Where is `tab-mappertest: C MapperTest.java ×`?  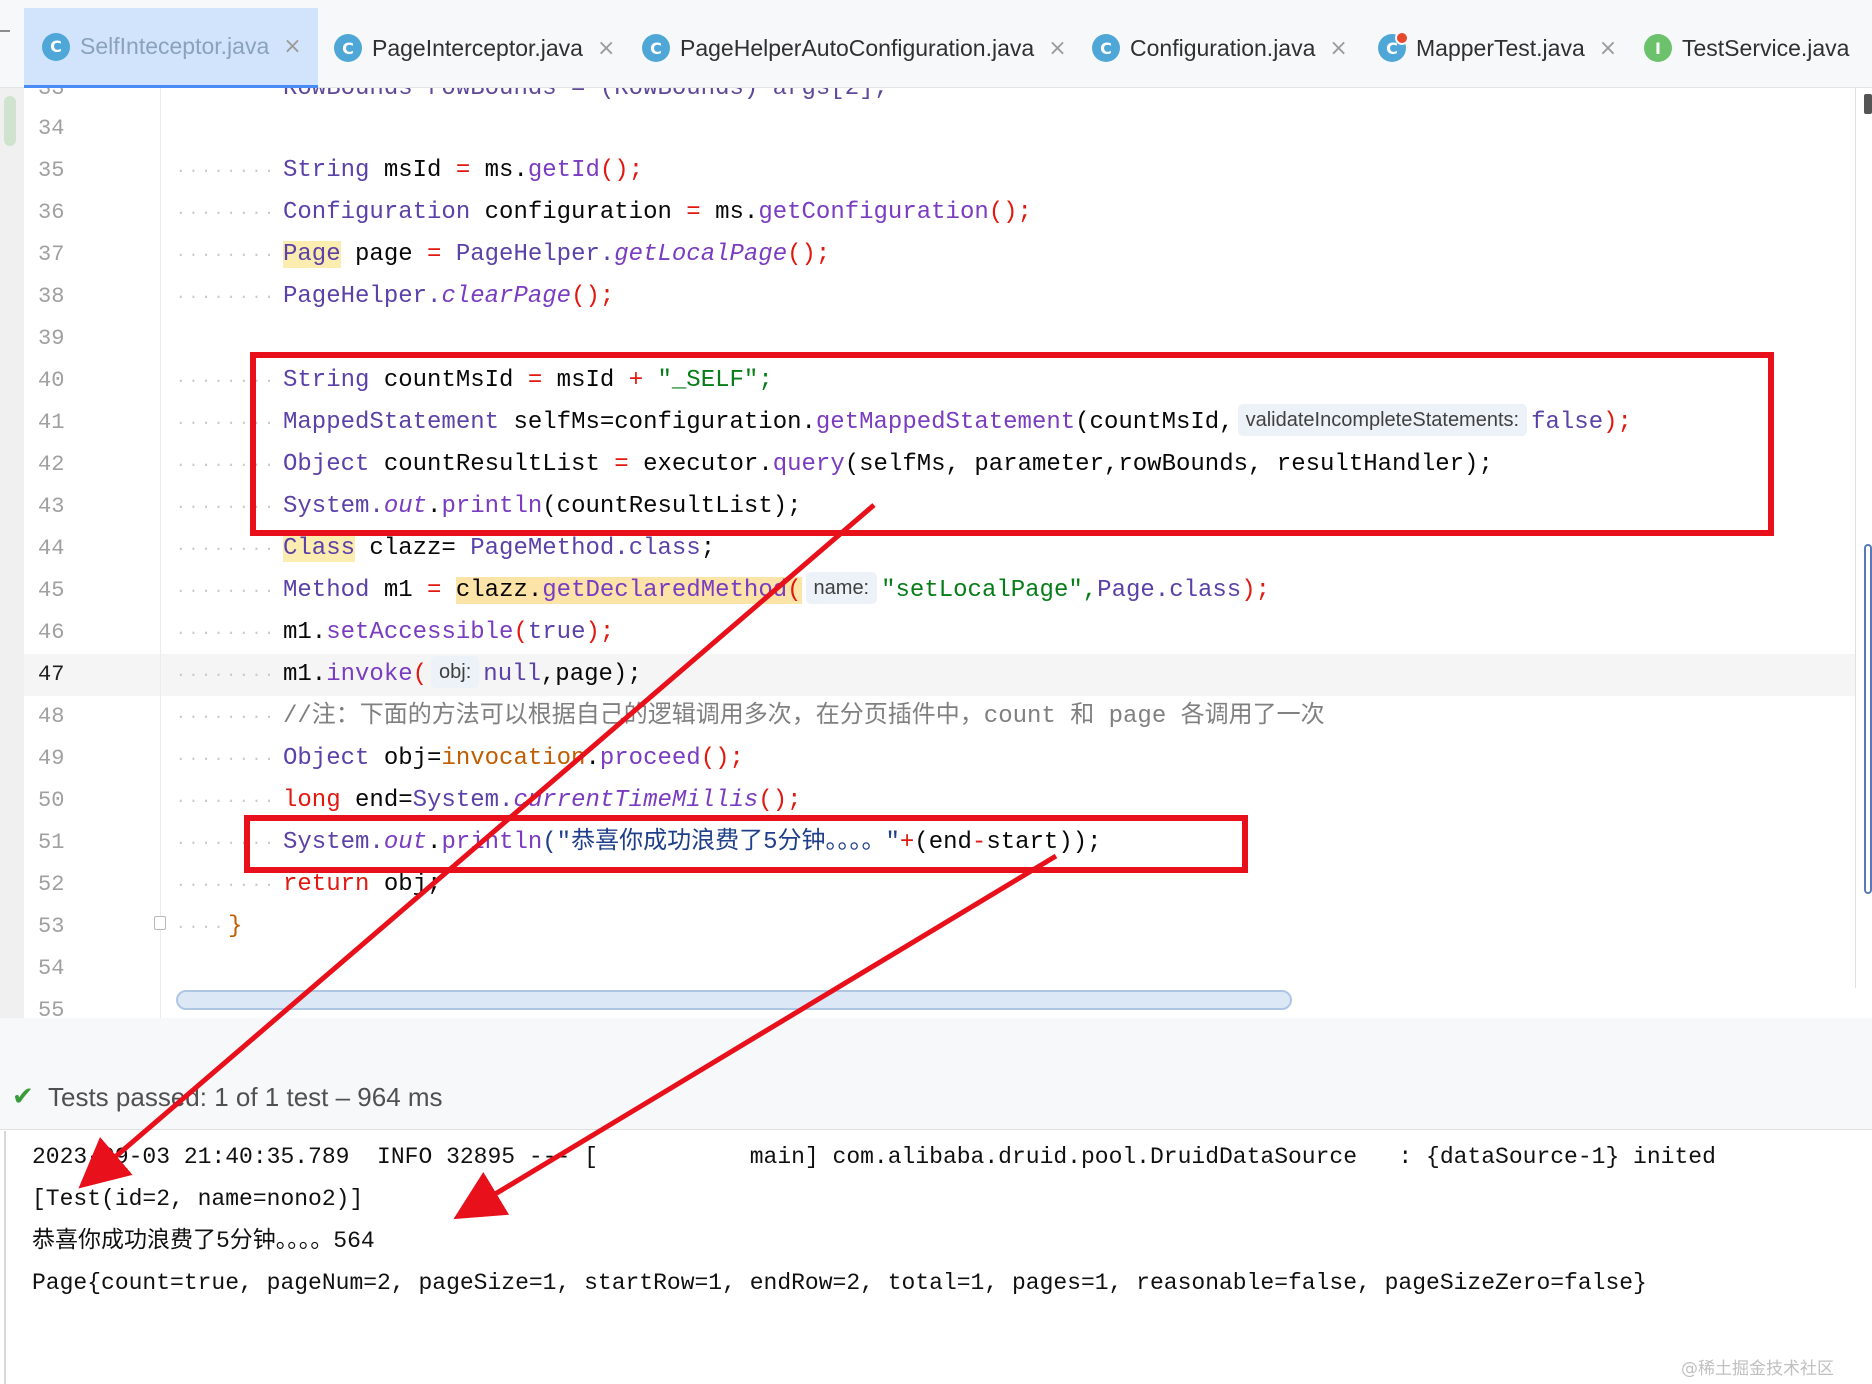 tab-mappertest: C MapperTest.java × is located at coordinates (1497, 48).